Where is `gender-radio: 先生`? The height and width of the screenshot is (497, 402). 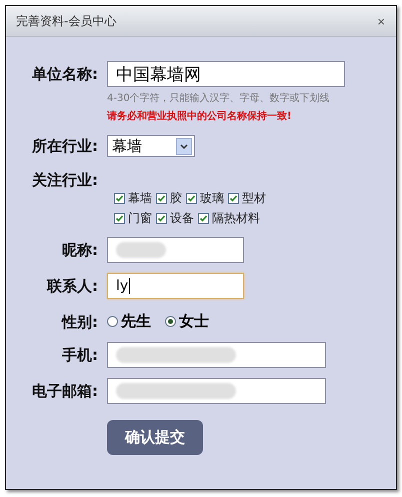
gender-radio: 先生 is located at coordinates (129, 321).